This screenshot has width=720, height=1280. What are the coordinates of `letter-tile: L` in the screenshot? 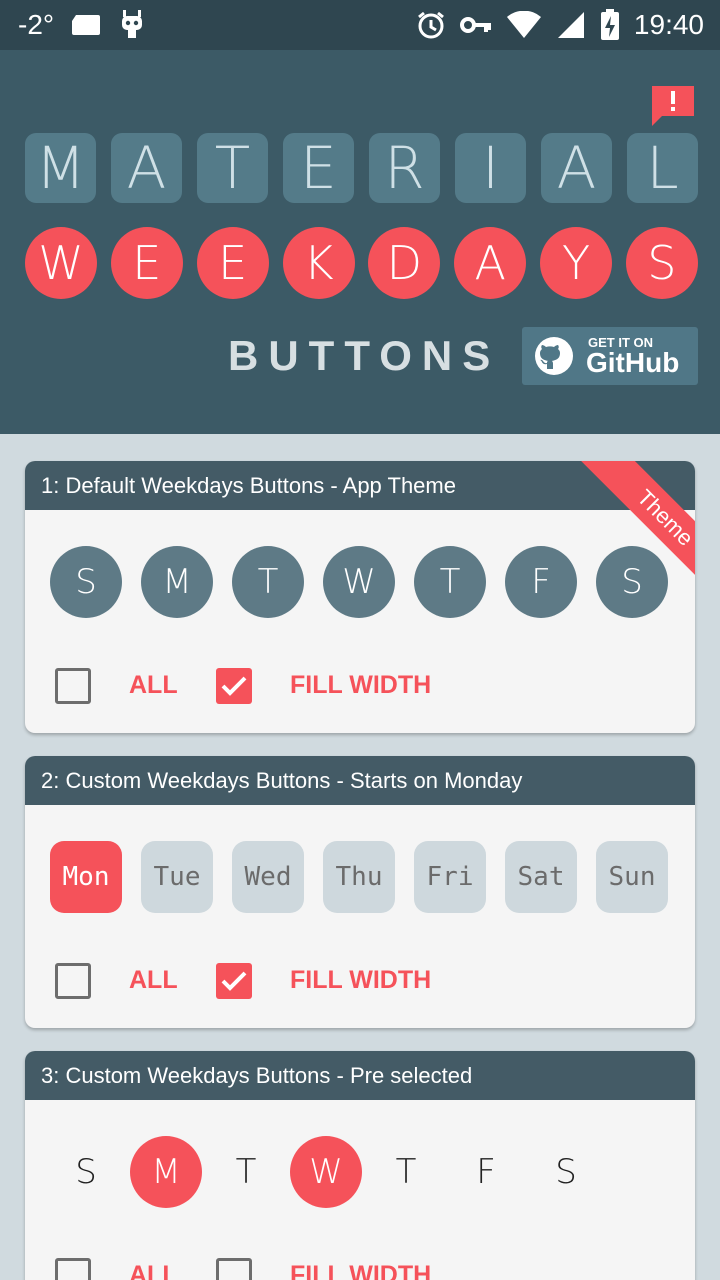 It's located at (662, 168).